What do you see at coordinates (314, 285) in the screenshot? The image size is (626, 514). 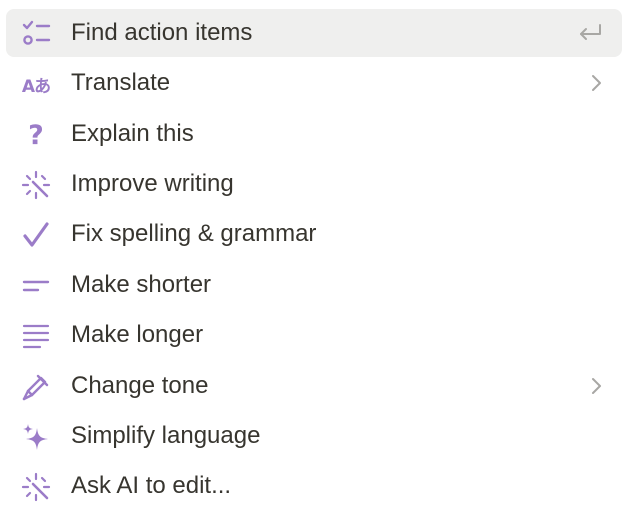 I see `menu-item-make-shorter: Make shorter` at bounding box center [314, 285].